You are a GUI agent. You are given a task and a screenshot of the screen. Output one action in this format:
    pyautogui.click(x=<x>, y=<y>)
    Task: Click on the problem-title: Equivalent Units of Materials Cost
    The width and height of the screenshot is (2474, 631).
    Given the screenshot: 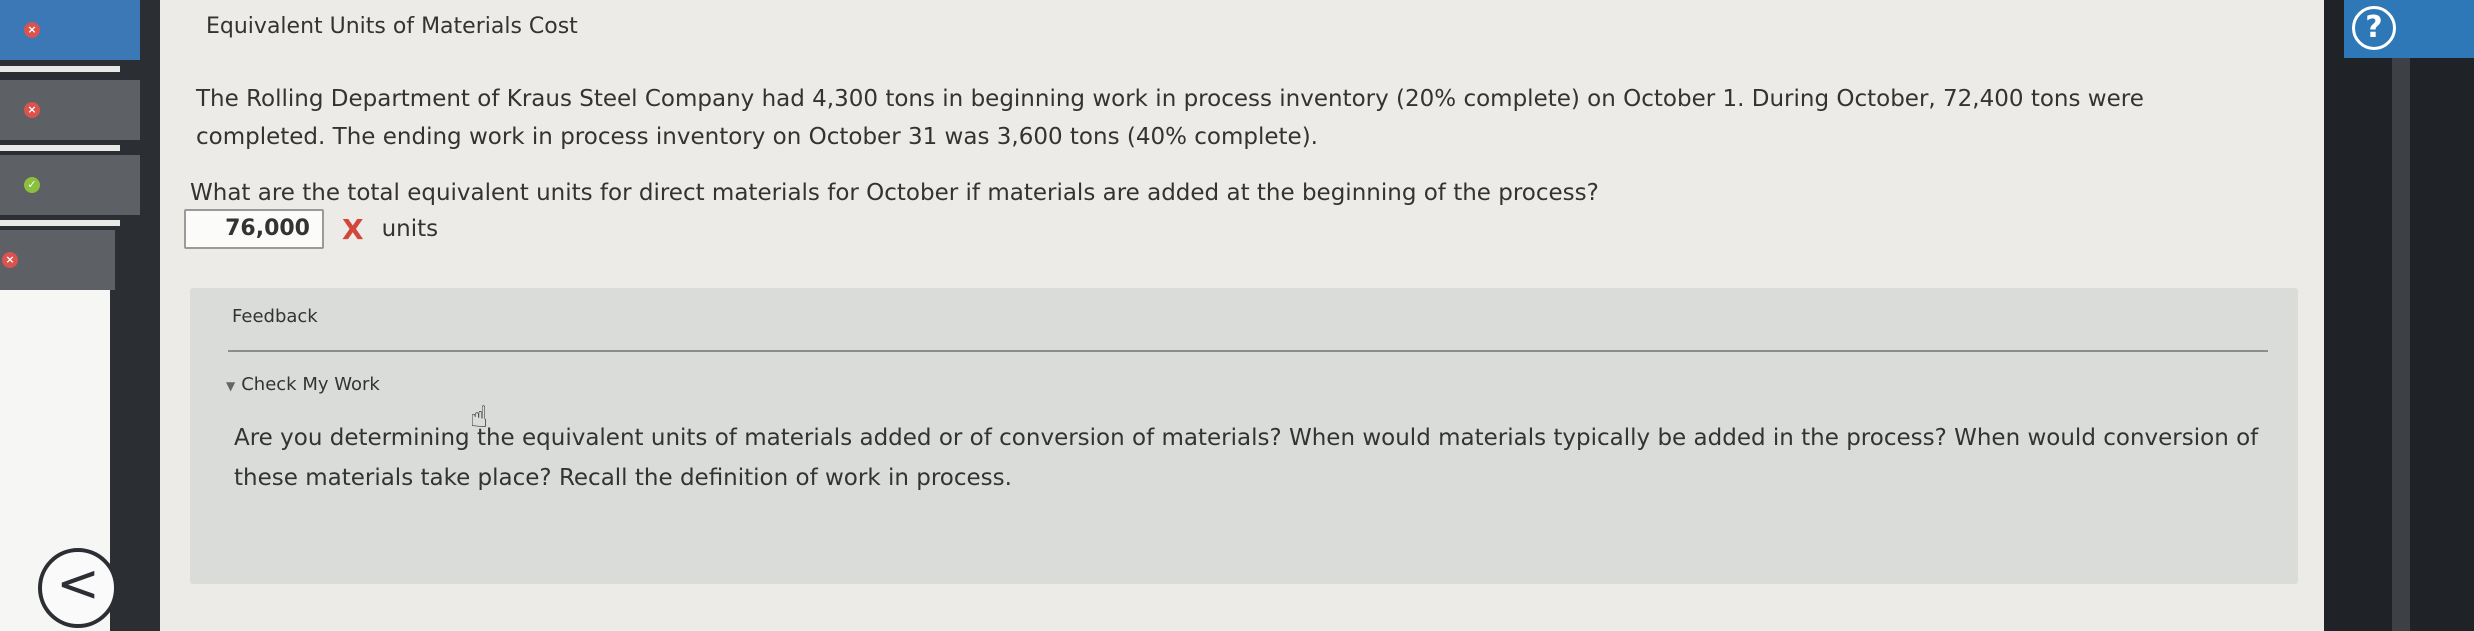 What is the action you would take?
    pyautogui.click(x=392, y=26)
    